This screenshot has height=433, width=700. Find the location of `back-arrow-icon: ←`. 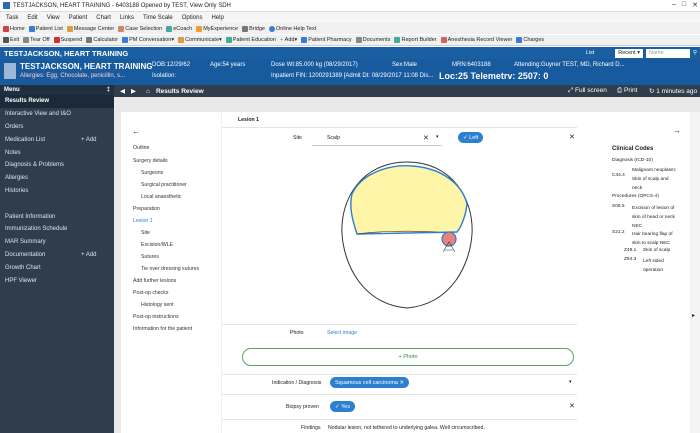

back-arrow-icon: ← is located at coordinates (136, 131).